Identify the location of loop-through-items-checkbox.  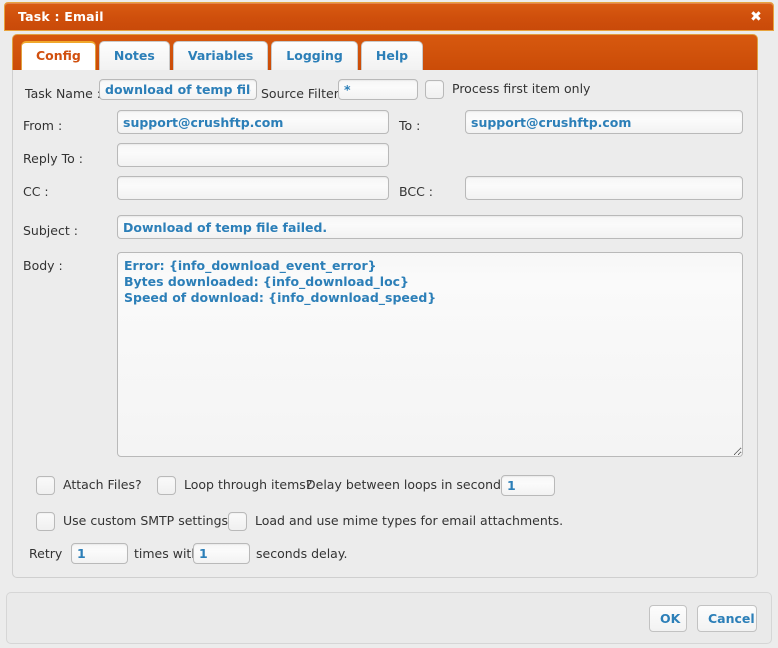
(166, 485).